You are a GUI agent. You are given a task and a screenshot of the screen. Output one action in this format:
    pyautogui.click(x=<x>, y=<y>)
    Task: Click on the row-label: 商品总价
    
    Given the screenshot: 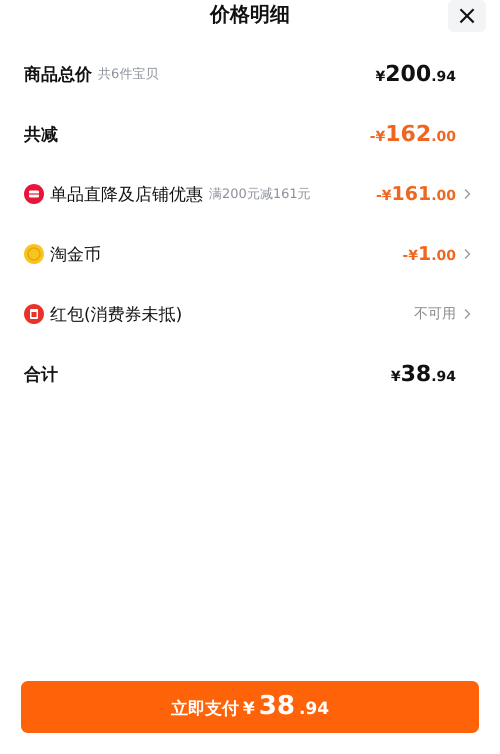 What is the action you would take?
    pyautogui.click(x=58, y=75)
    